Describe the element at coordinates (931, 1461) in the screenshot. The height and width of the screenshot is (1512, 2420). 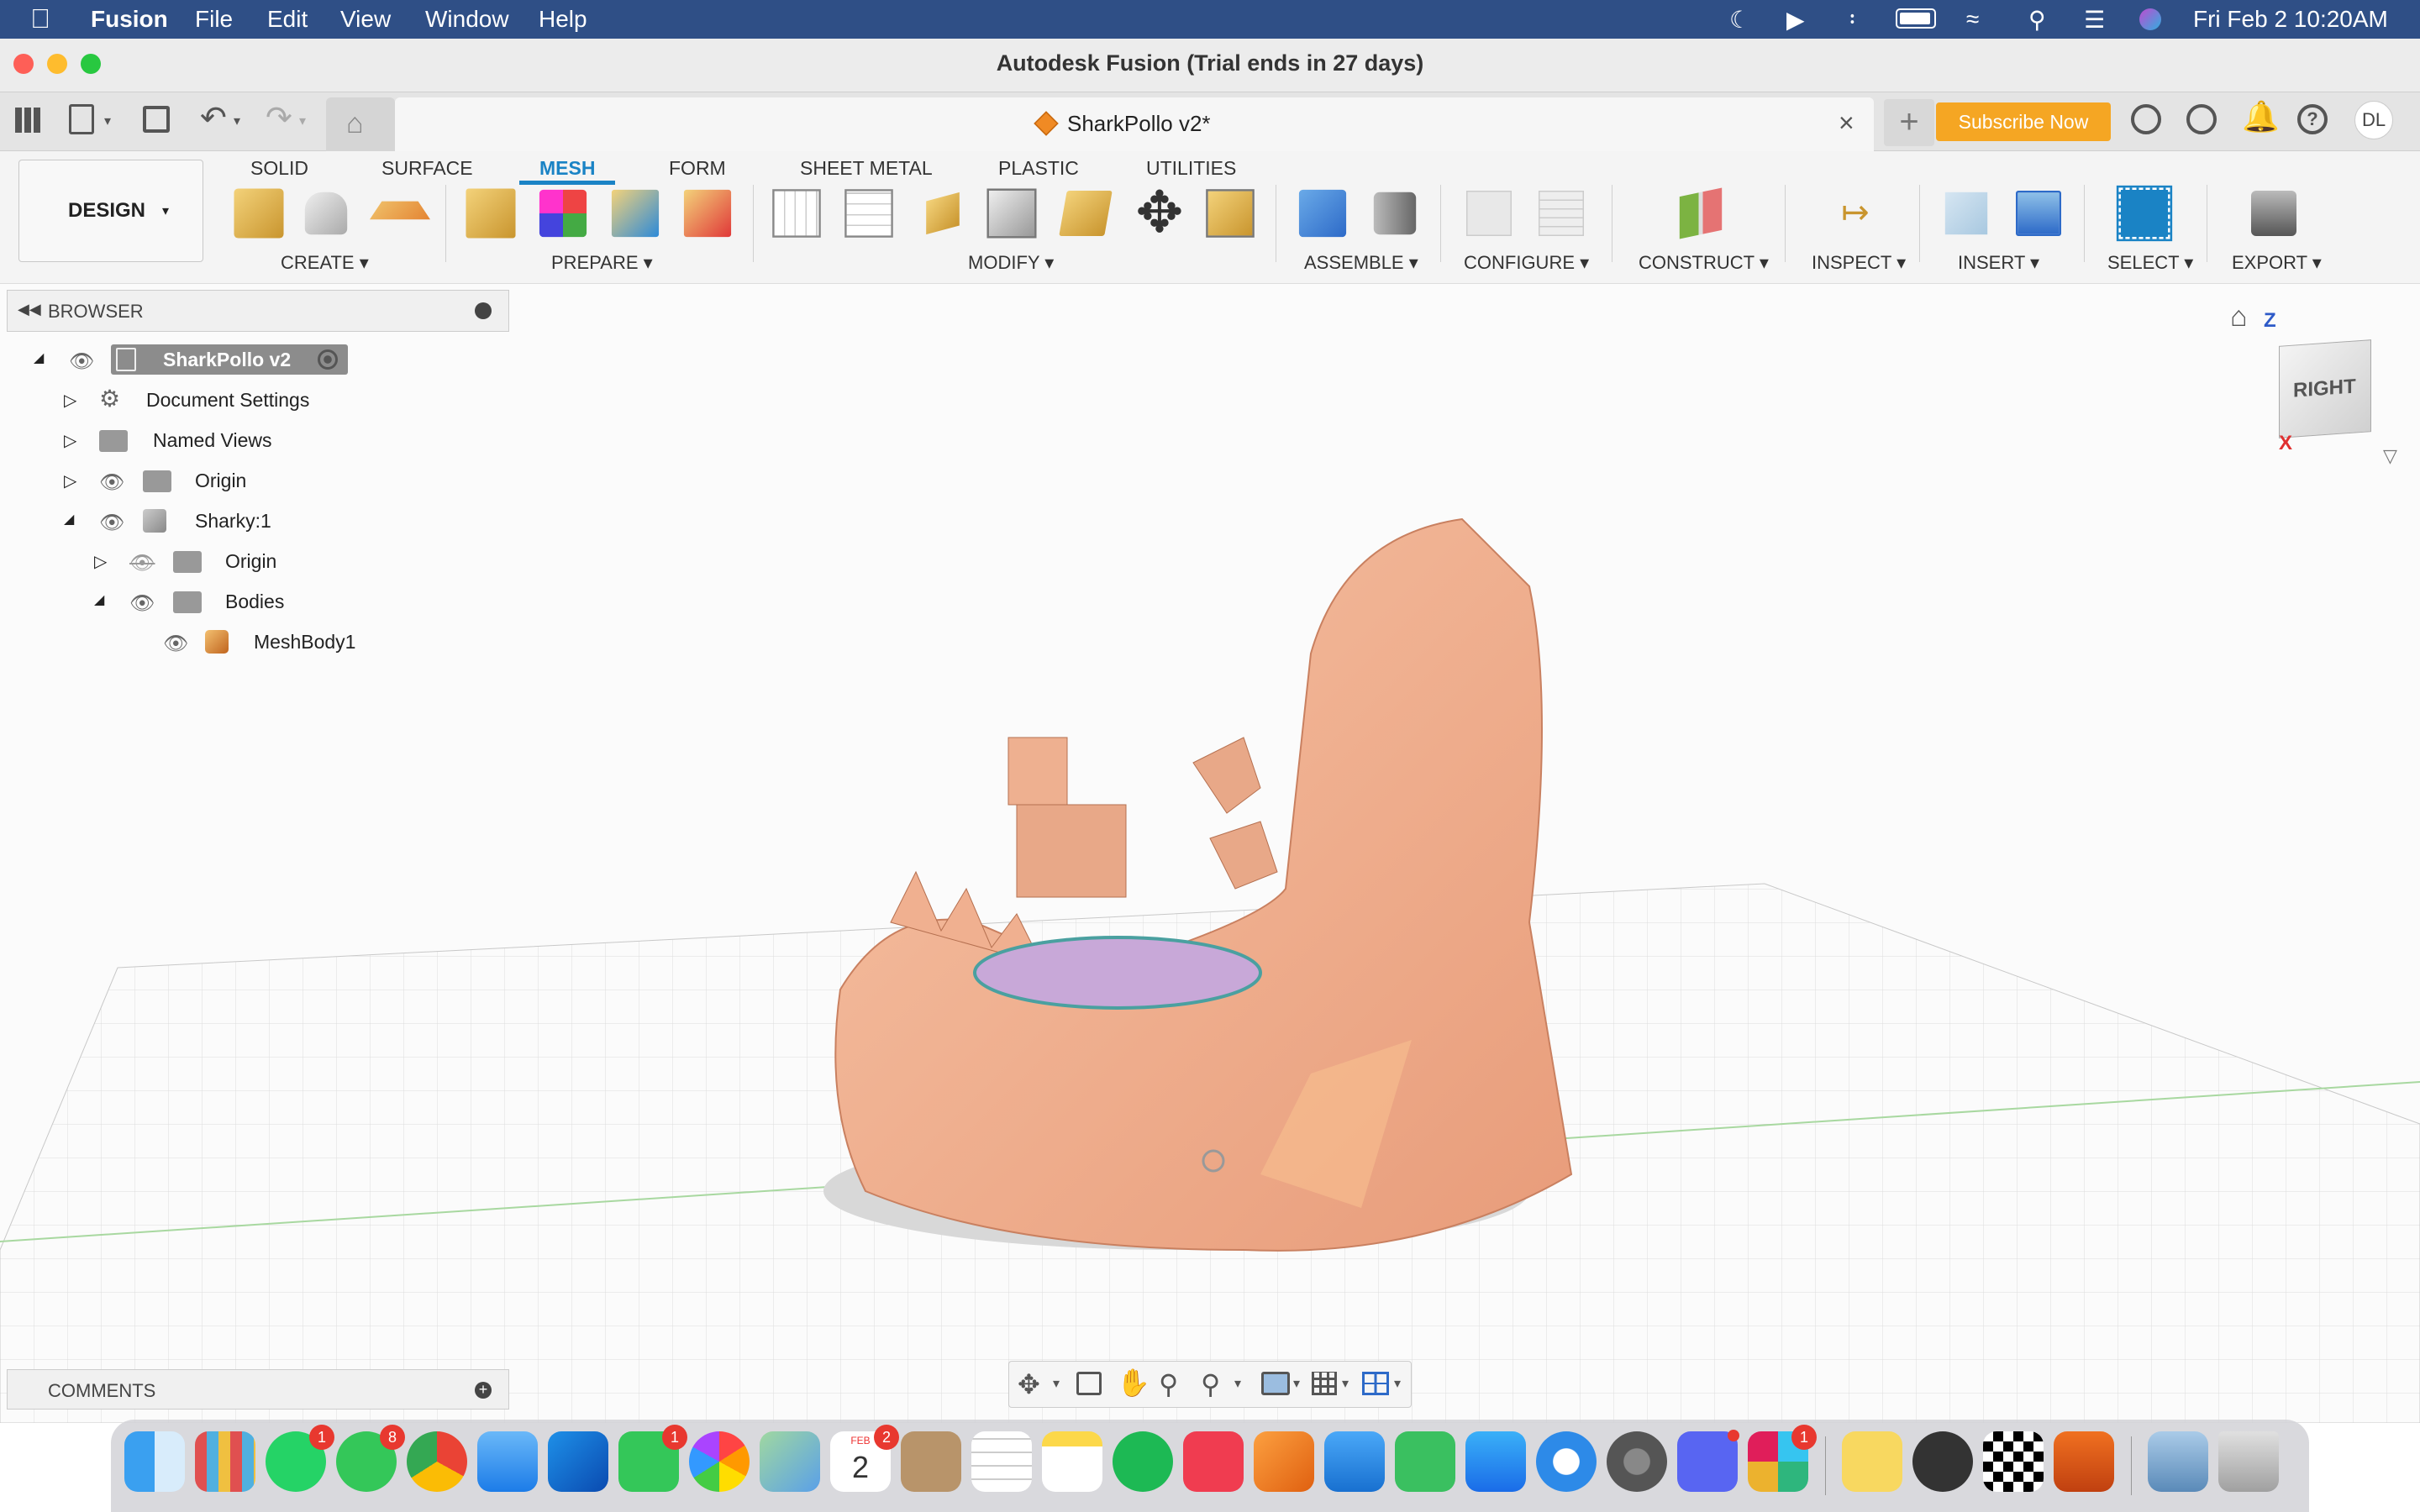
I see `contacts-icon` at that location.